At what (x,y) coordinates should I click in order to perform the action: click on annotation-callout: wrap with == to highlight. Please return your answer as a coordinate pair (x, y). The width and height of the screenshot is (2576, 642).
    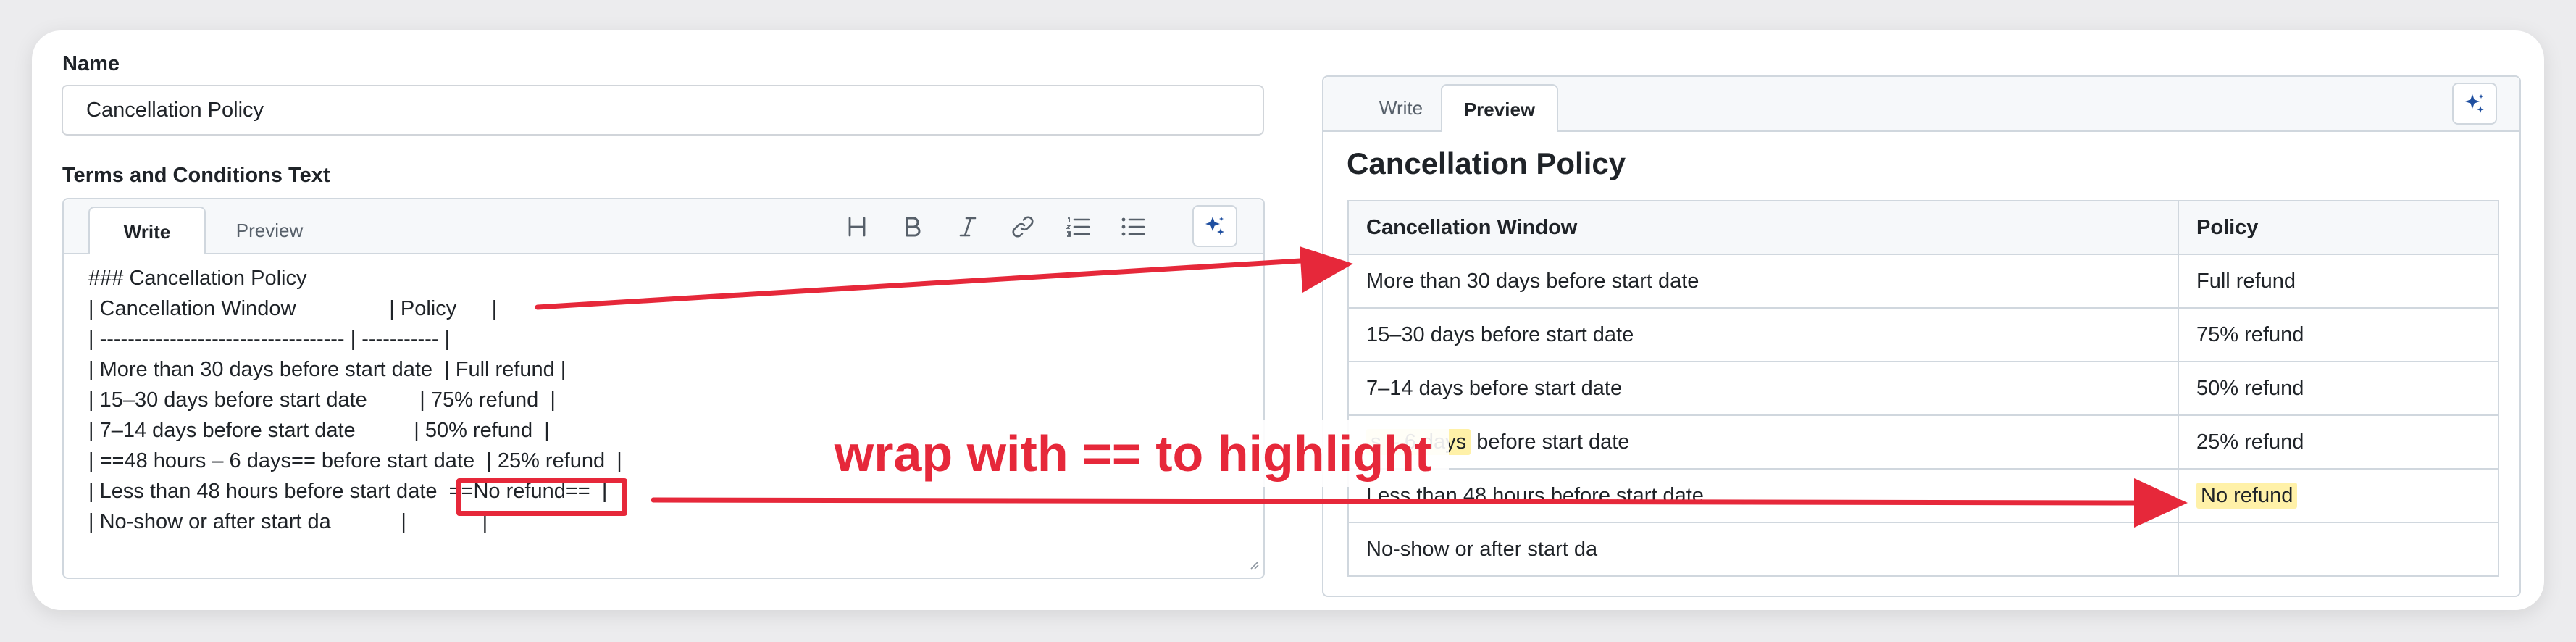
    Looking at the image, I should click on (1133, 453).